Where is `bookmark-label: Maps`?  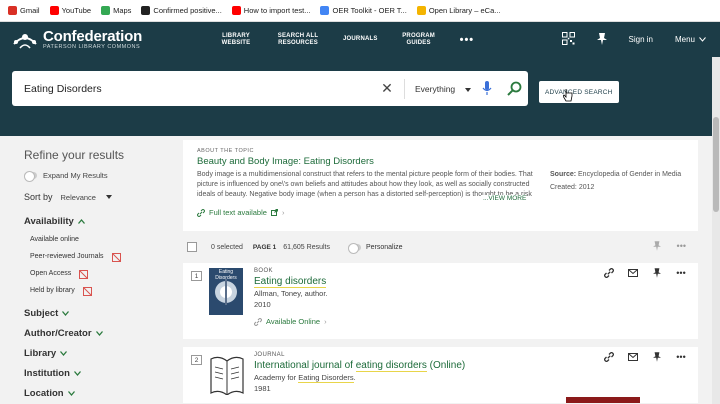 bookmark-label: Maps is located at coordinates (122, 10).